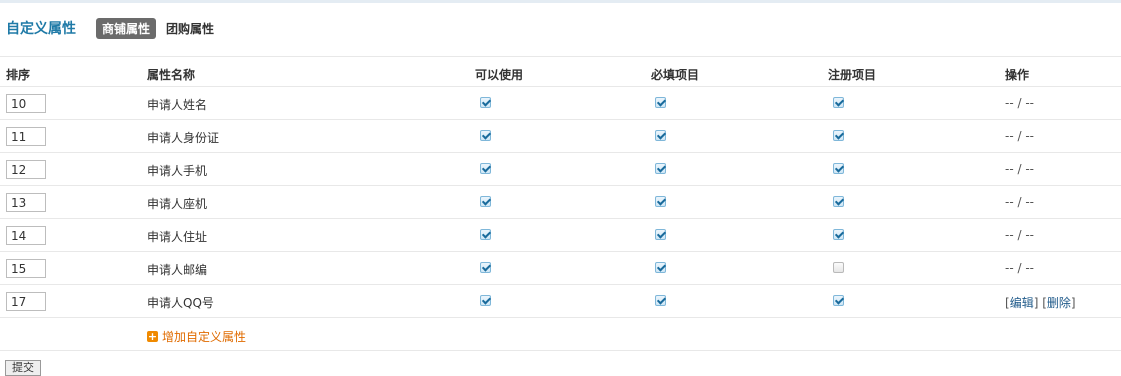  Describe the element at coordinates (1022, 303) in the screenshot. I see `edit-link: 编辑` at that location.